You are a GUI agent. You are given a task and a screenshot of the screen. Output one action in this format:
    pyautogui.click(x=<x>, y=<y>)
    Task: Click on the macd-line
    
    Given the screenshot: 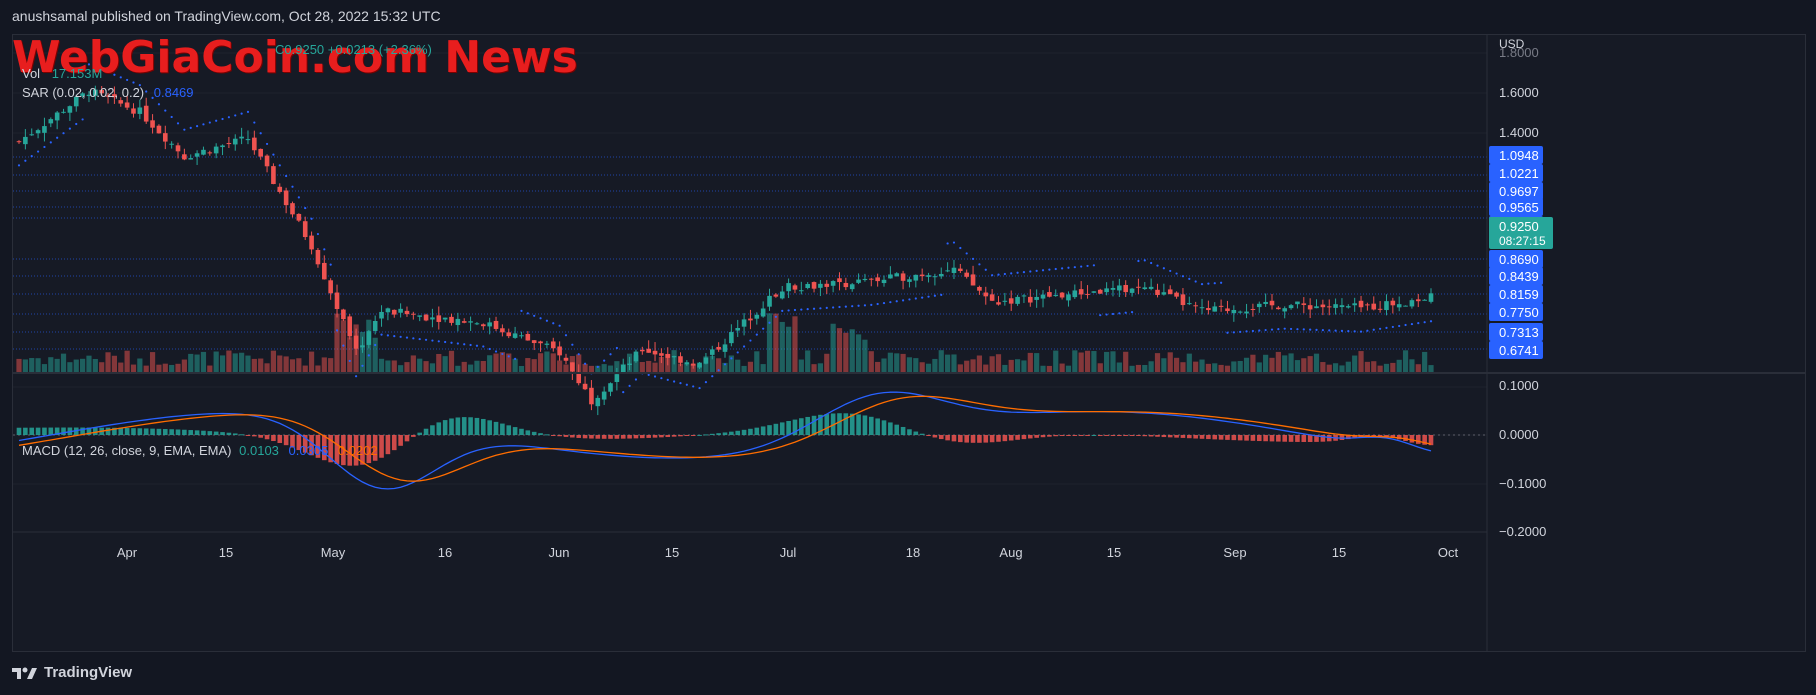 What is the action you would take?
    pyautogui.click(x=725, y=440)
    